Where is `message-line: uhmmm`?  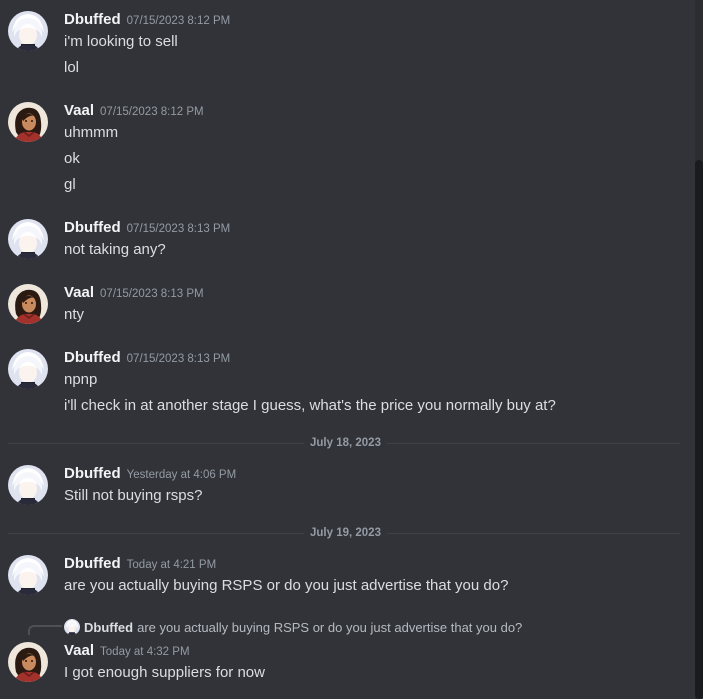
message-line: uhmmm is located at coordinates (91, 132).